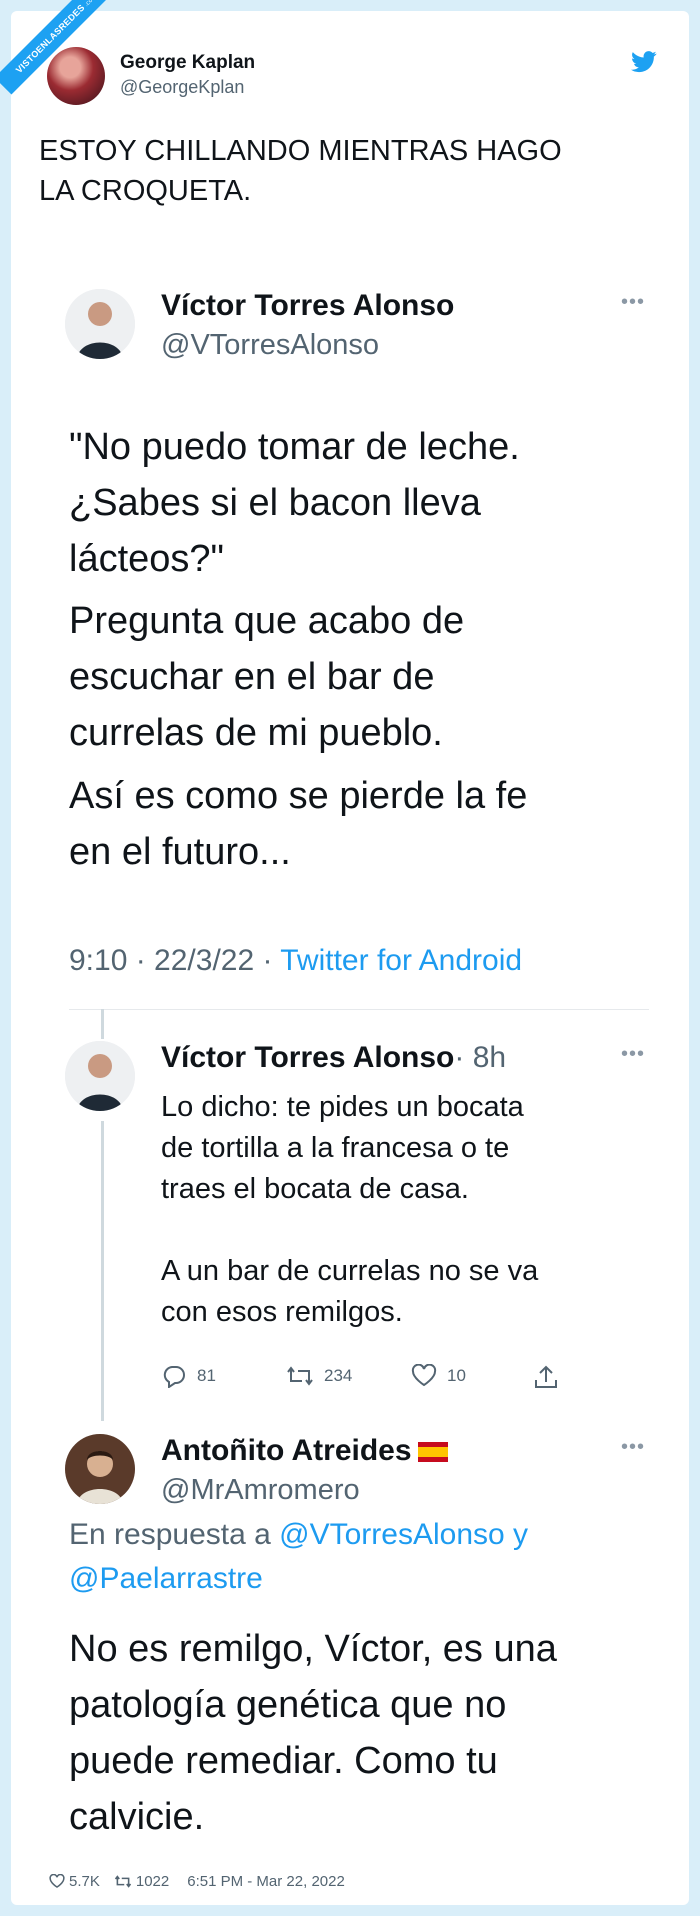 The image size is (700, 1916). I want to click on divider, so click(359, 1009).